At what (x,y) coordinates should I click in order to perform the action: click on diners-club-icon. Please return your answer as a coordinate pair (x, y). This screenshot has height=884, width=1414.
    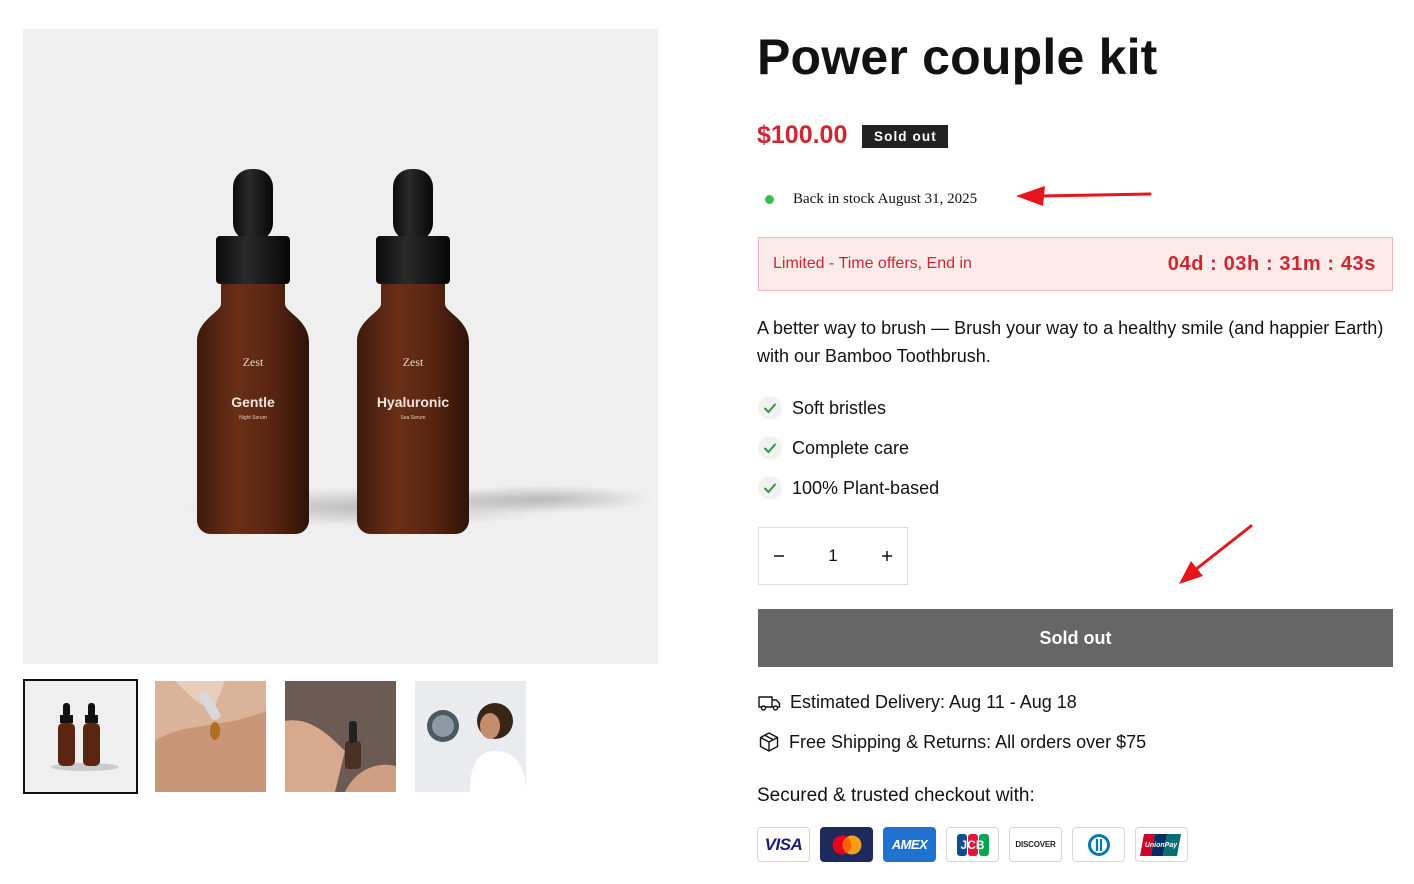
    Looking at the image, I should click on (1098, 844).